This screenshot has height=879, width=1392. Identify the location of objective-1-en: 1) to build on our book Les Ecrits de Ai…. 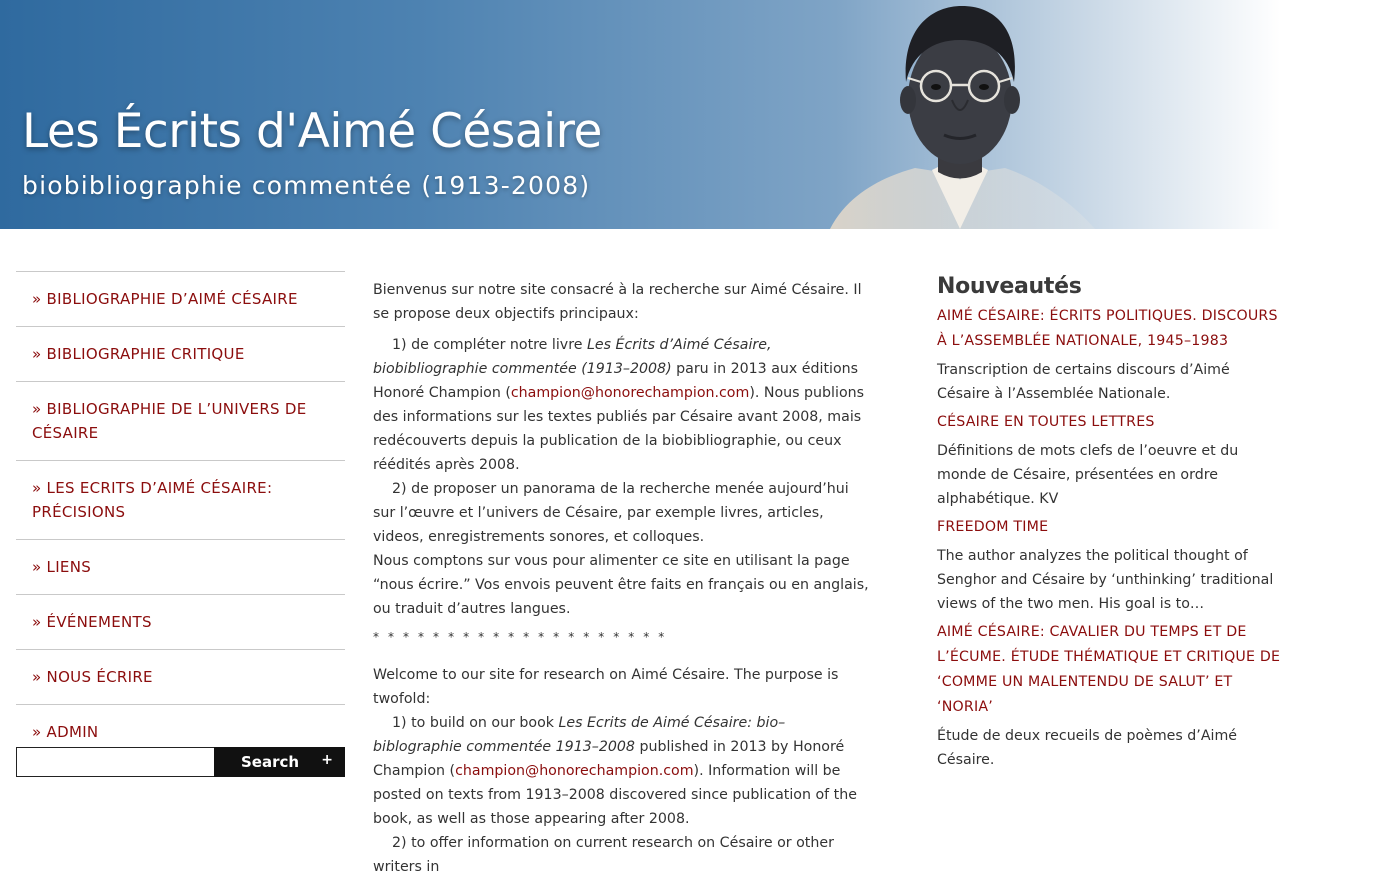
(623, 771).